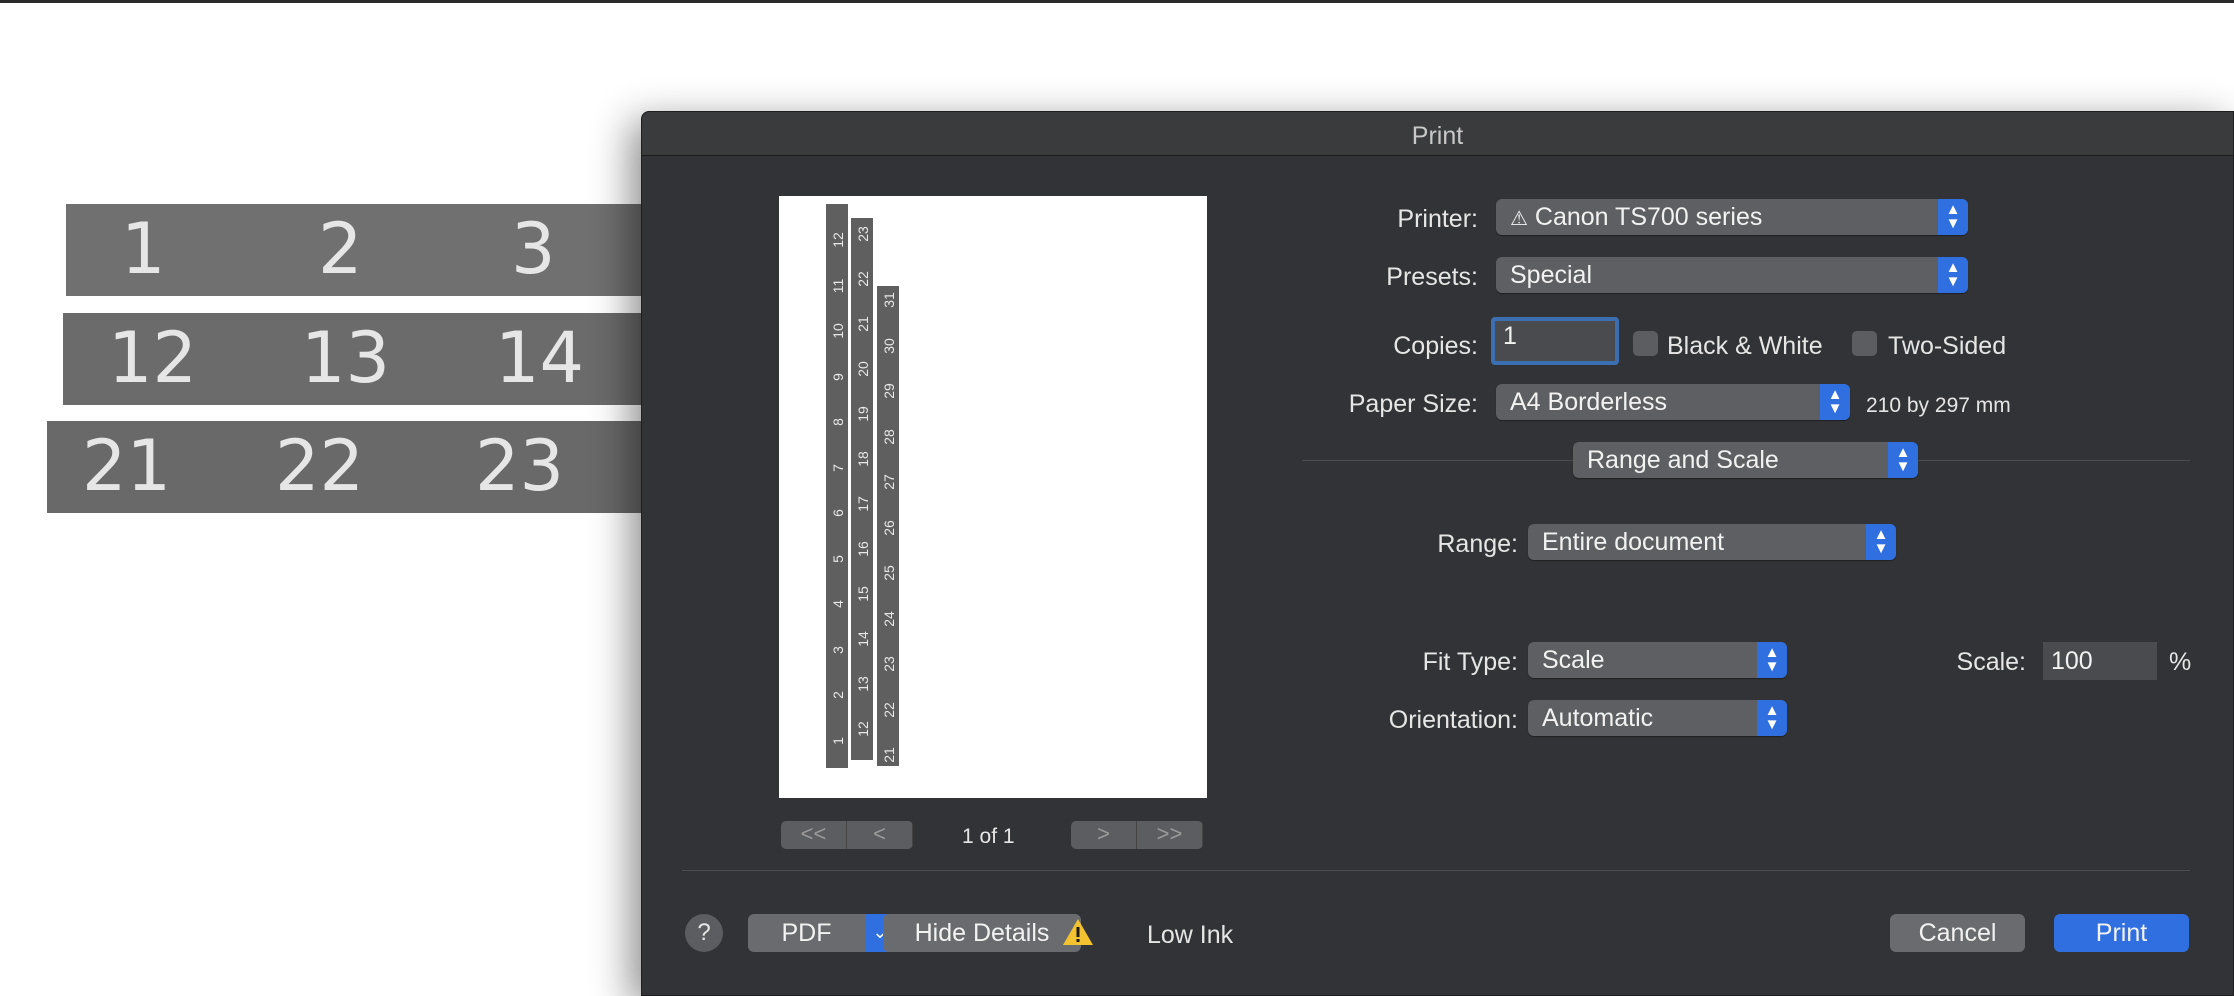 The width and height of the screenshot is (2234, 996). I want to click on scale-field: 100, so click(2100, 661).